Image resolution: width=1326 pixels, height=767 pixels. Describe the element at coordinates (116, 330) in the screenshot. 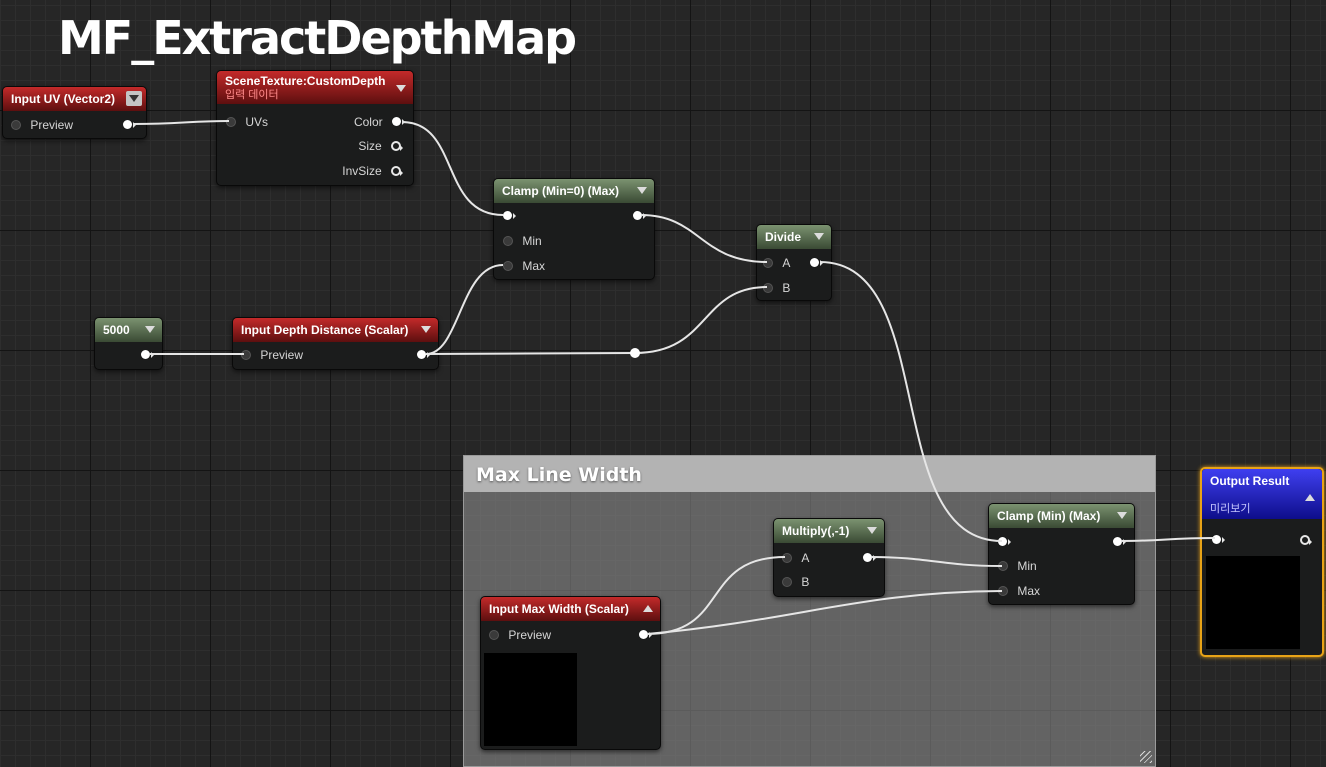

I see `node-title: 5000` at that location.